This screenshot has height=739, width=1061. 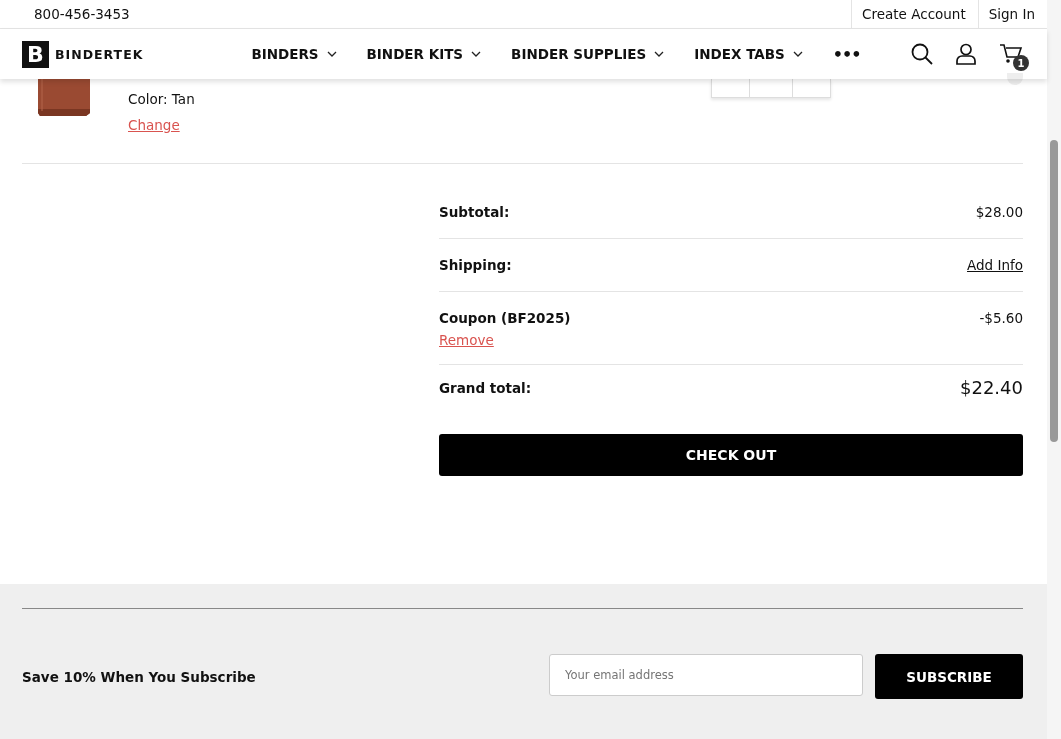 I want to click on email-field: Your email address, so click(x=706, y=675).